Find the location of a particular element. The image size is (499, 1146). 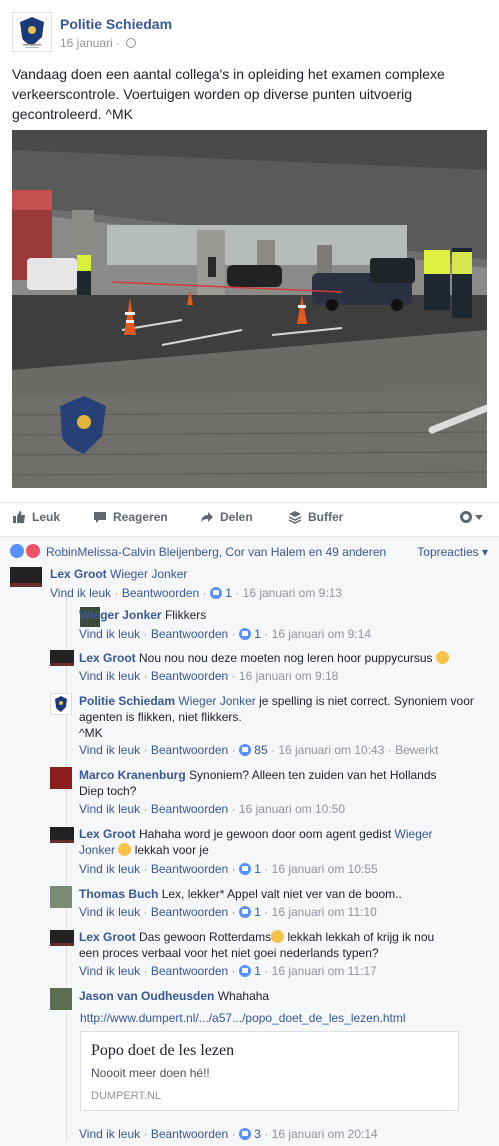

like-reaction-icon is located at coordinates (17, 551).